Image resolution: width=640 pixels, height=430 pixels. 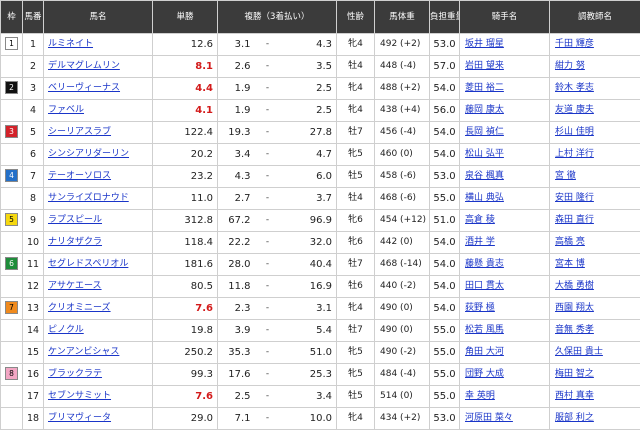 What do you see at coordinates (277, 17) in the screenshot?
I see `header-fukusho: 複勝（3着払い）` at bounding box center [277, 17].